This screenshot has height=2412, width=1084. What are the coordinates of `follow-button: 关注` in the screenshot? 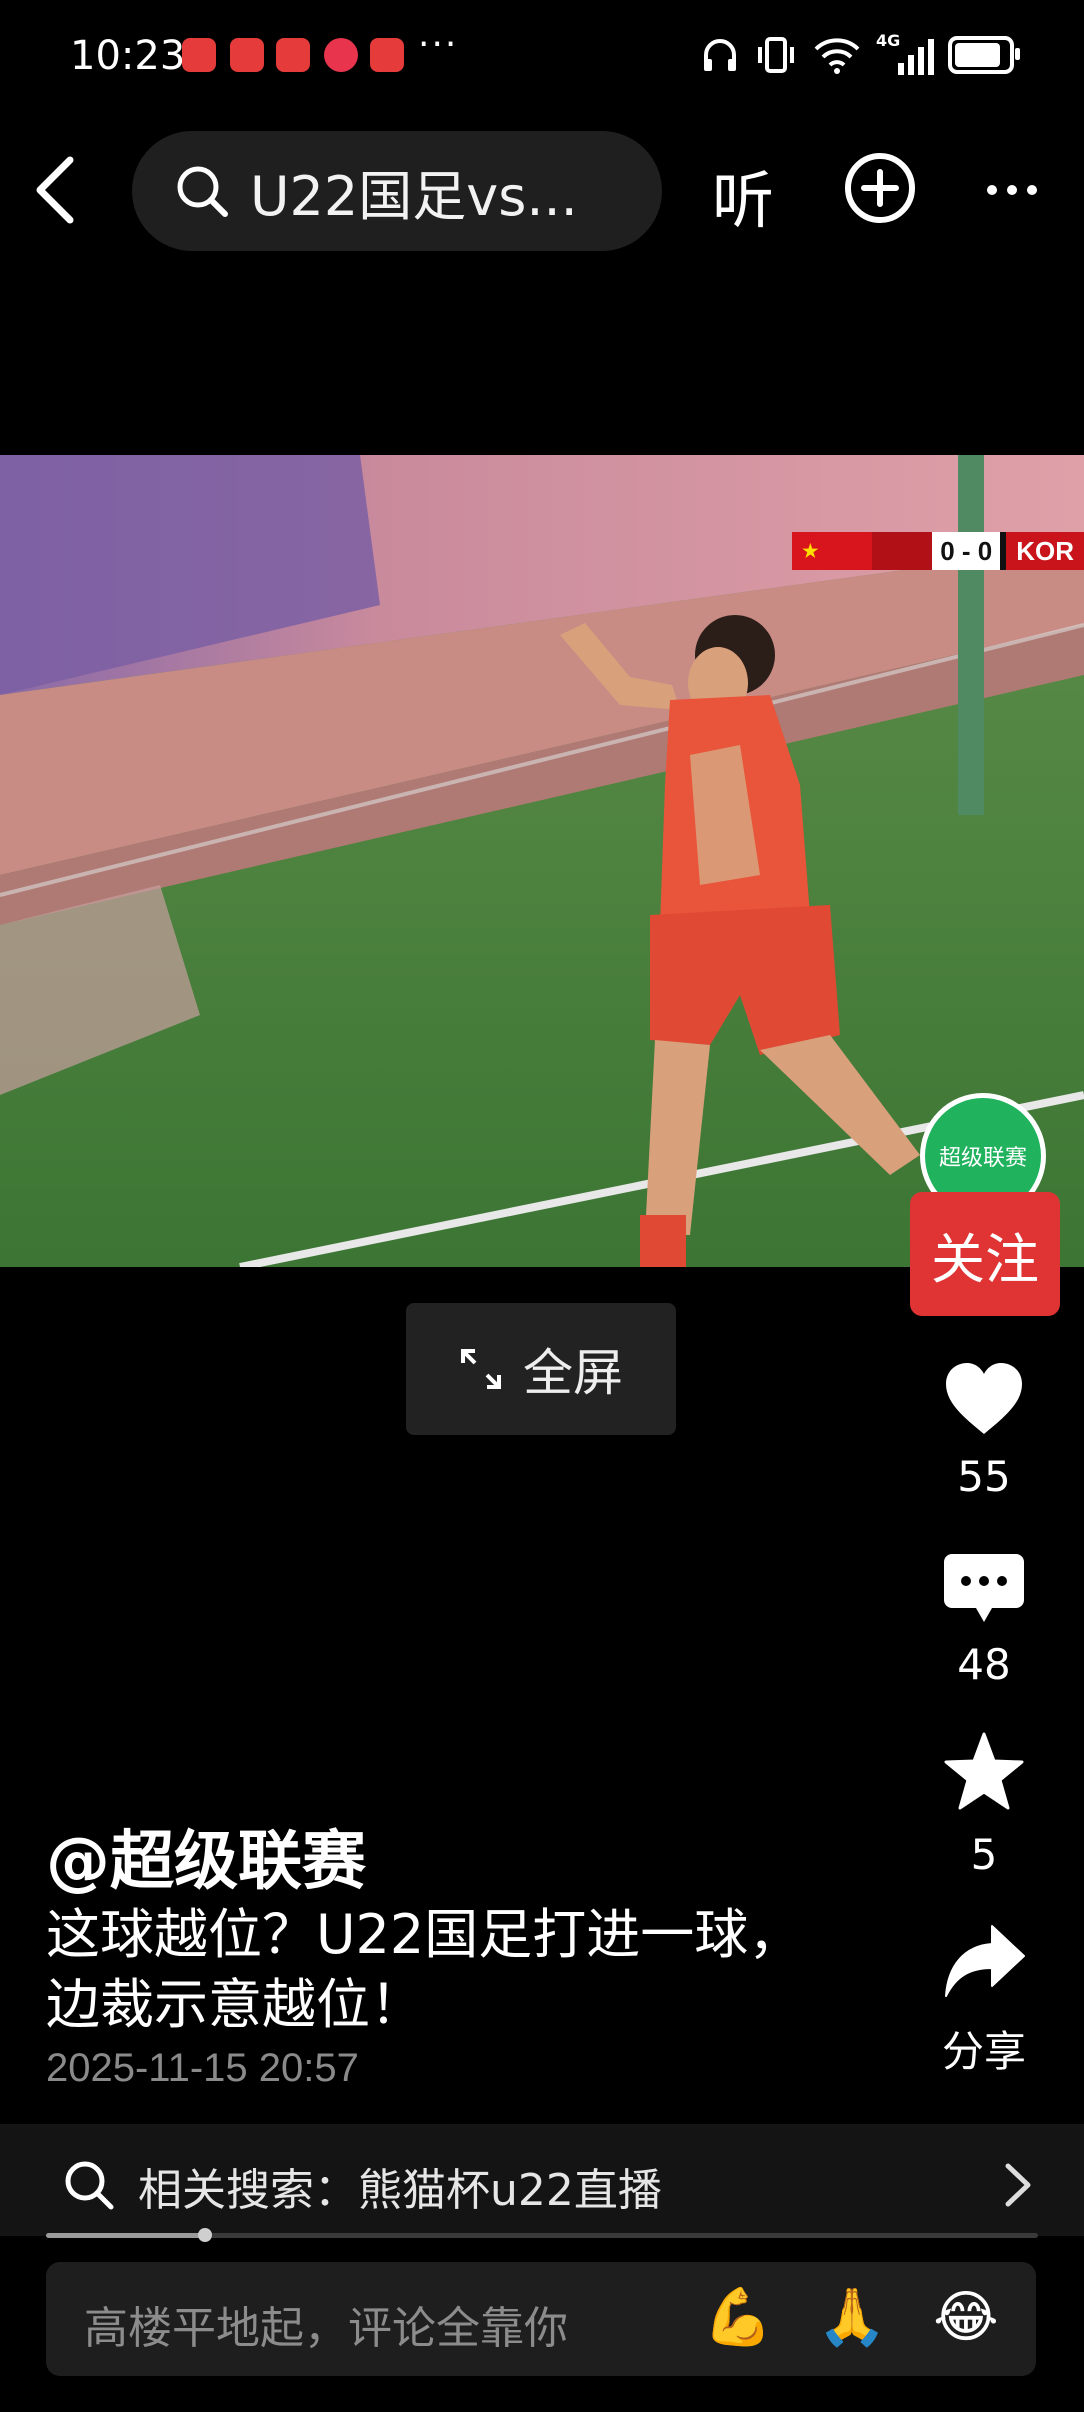 It's located at (985, 1254).